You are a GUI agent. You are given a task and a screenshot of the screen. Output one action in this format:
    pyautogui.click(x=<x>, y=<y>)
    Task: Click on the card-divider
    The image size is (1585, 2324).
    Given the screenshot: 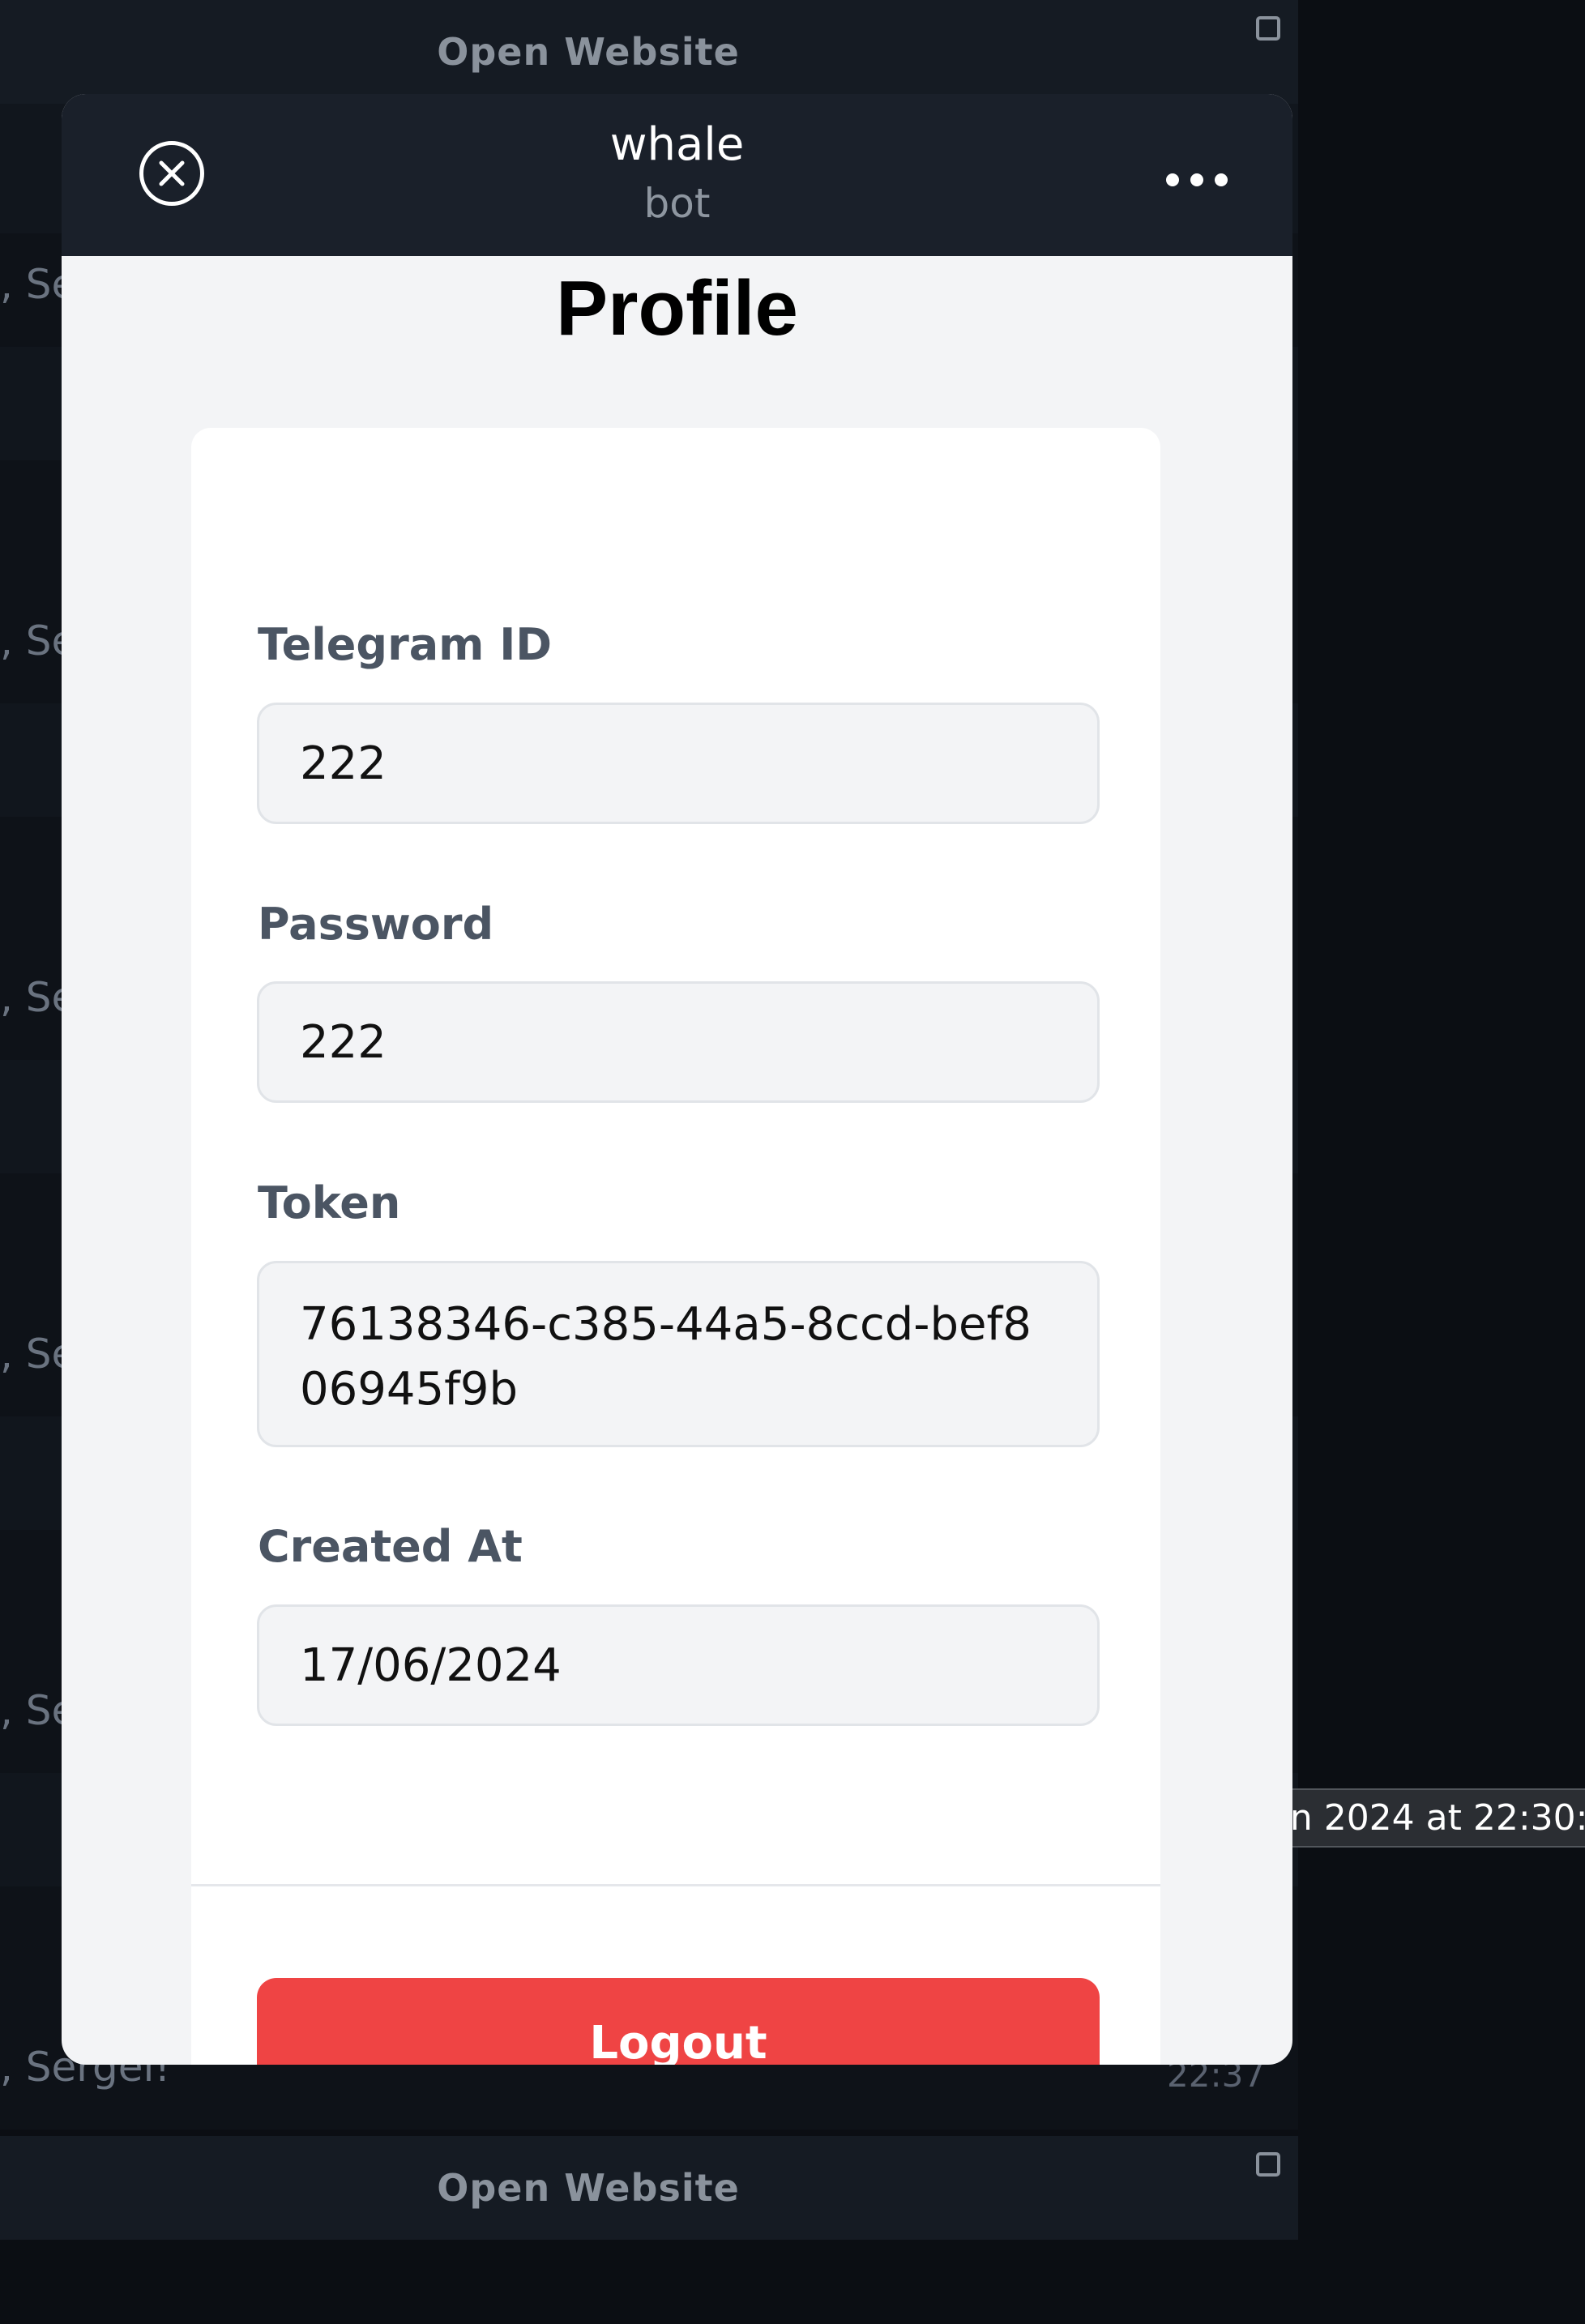 What is the action you would take?
    pyautogui.click(x=675, y=1885)
    